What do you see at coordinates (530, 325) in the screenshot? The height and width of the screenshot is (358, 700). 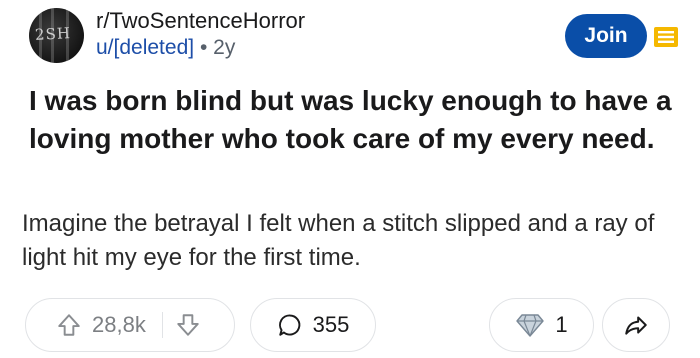 I see `award-icon` at bounding box center [530, 325].